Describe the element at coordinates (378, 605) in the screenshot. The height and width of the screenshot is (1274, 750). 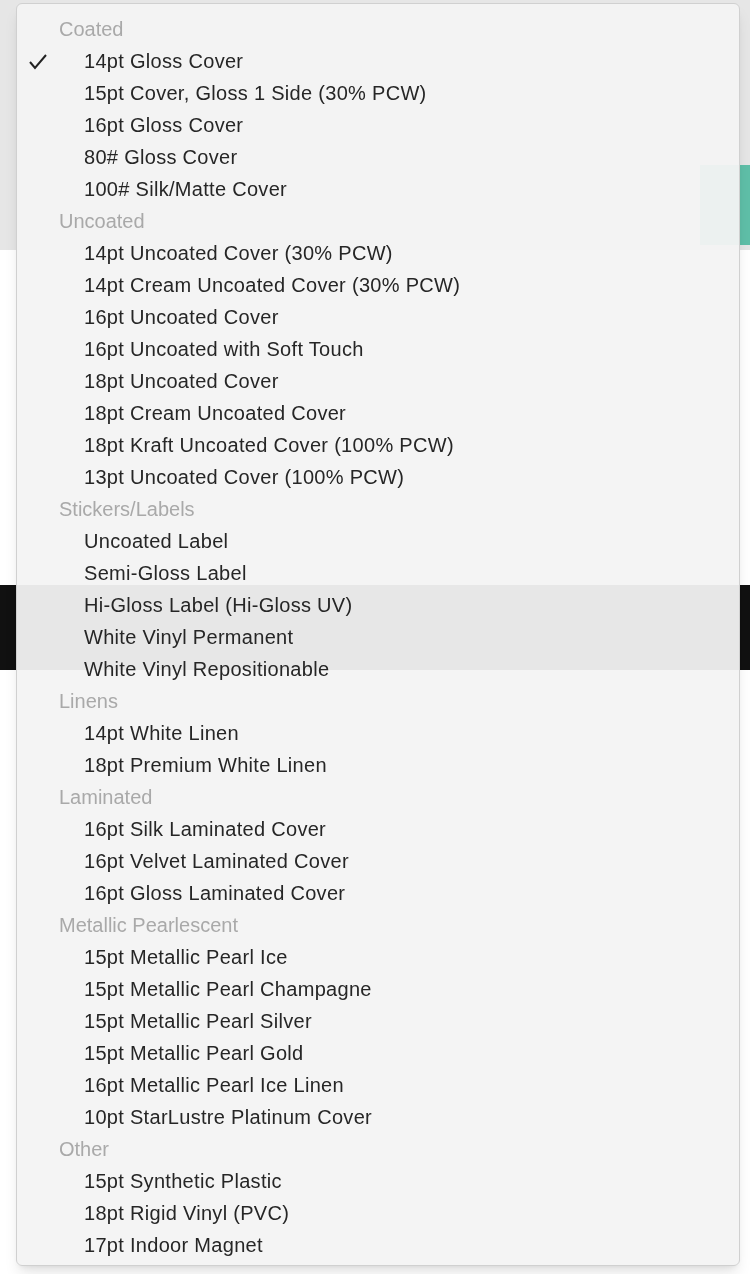
I see `menu-item: Hi-Gloss Label (Hi-Gloss UV)` at that location.